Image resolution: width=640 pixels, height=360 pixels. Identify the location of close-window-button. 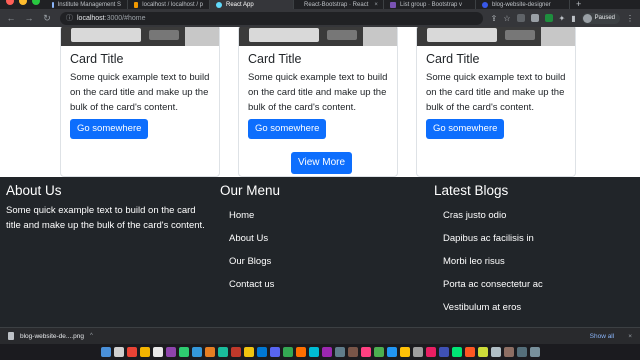
(10, 2).